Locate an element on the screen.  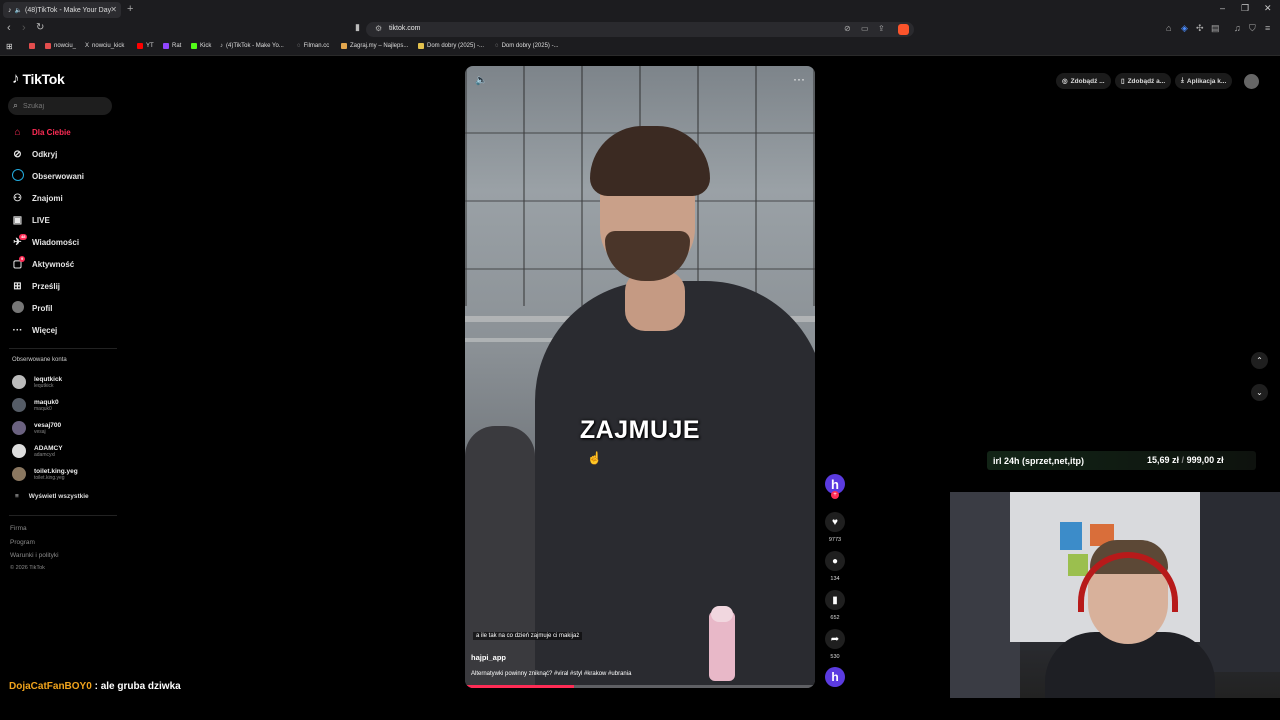
media-icon: ♫ is located at coordinates (1237, 28).